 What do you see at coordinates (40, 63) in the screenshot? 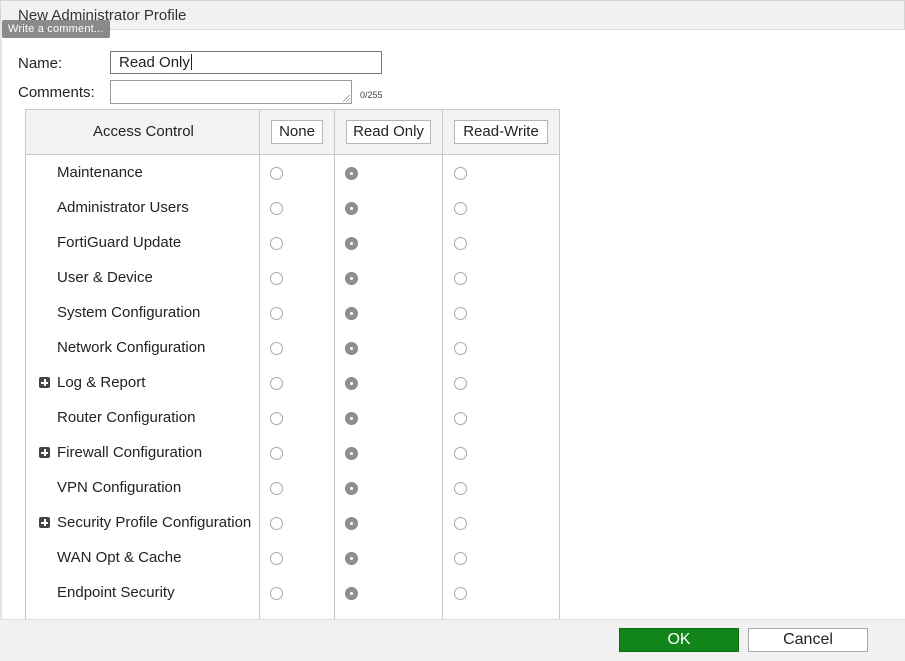
I see `name-label: Name:` at bounding box center [40, 63].